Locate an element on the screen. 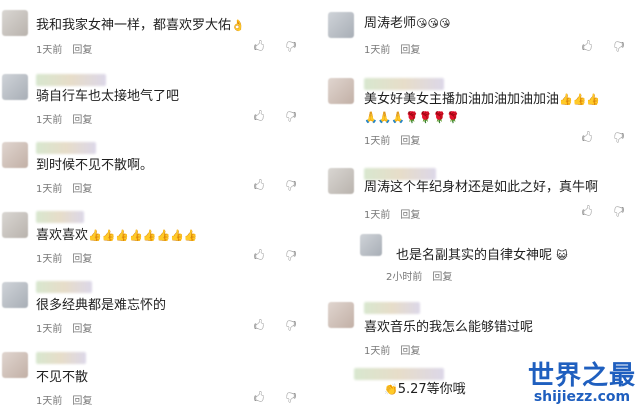 This screenshot has height=407, width=640. comment-meta: 2小时前 回复 is located at coordinates (419, 275).